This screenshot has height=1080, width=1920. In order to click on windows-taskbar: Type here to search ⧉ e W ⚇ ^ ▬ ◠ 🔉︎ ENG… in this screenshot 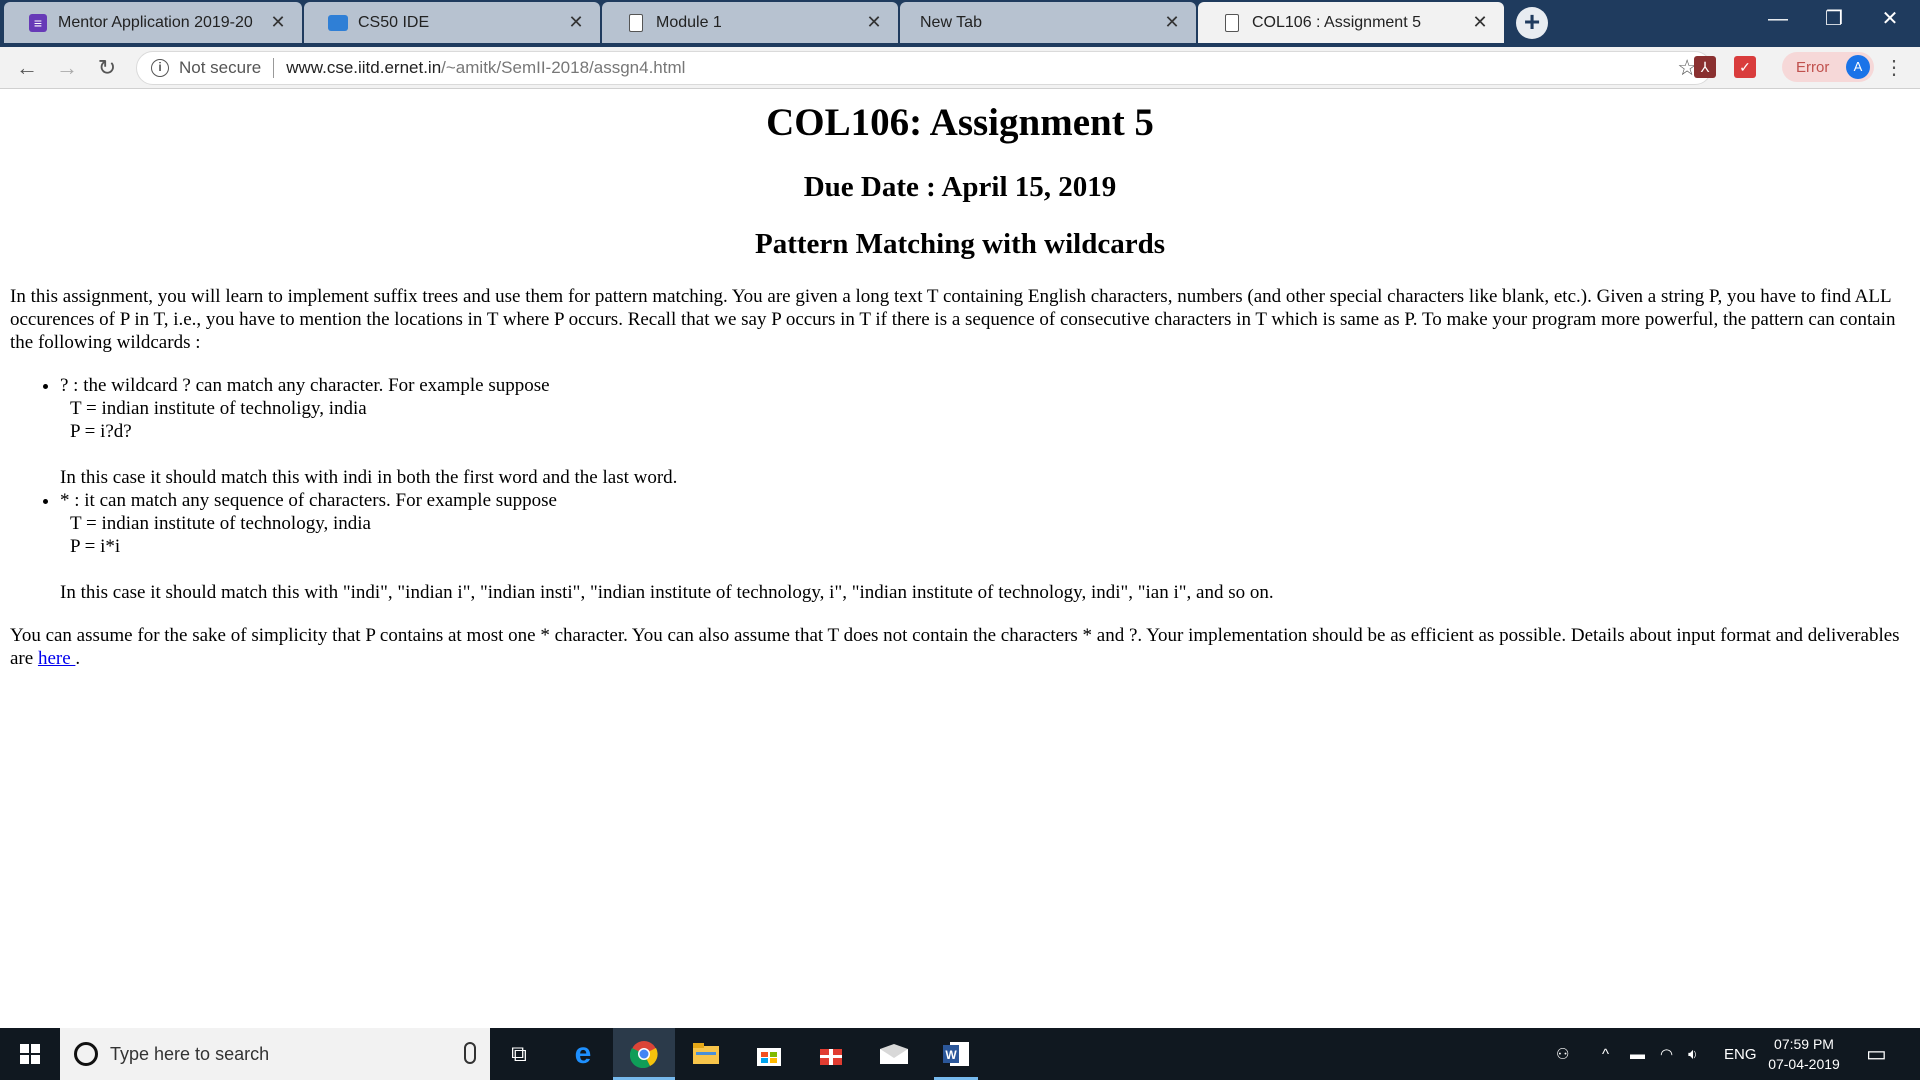, I will do `click(960, 1054)`.